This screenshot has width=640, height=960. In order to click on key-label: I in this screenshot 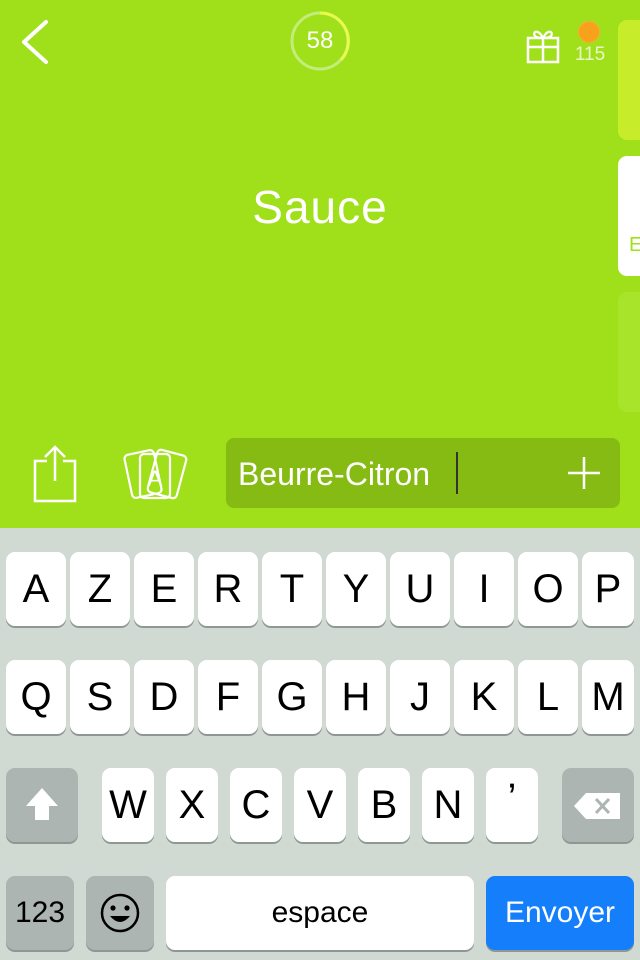, I will do `click(484, 589)`.